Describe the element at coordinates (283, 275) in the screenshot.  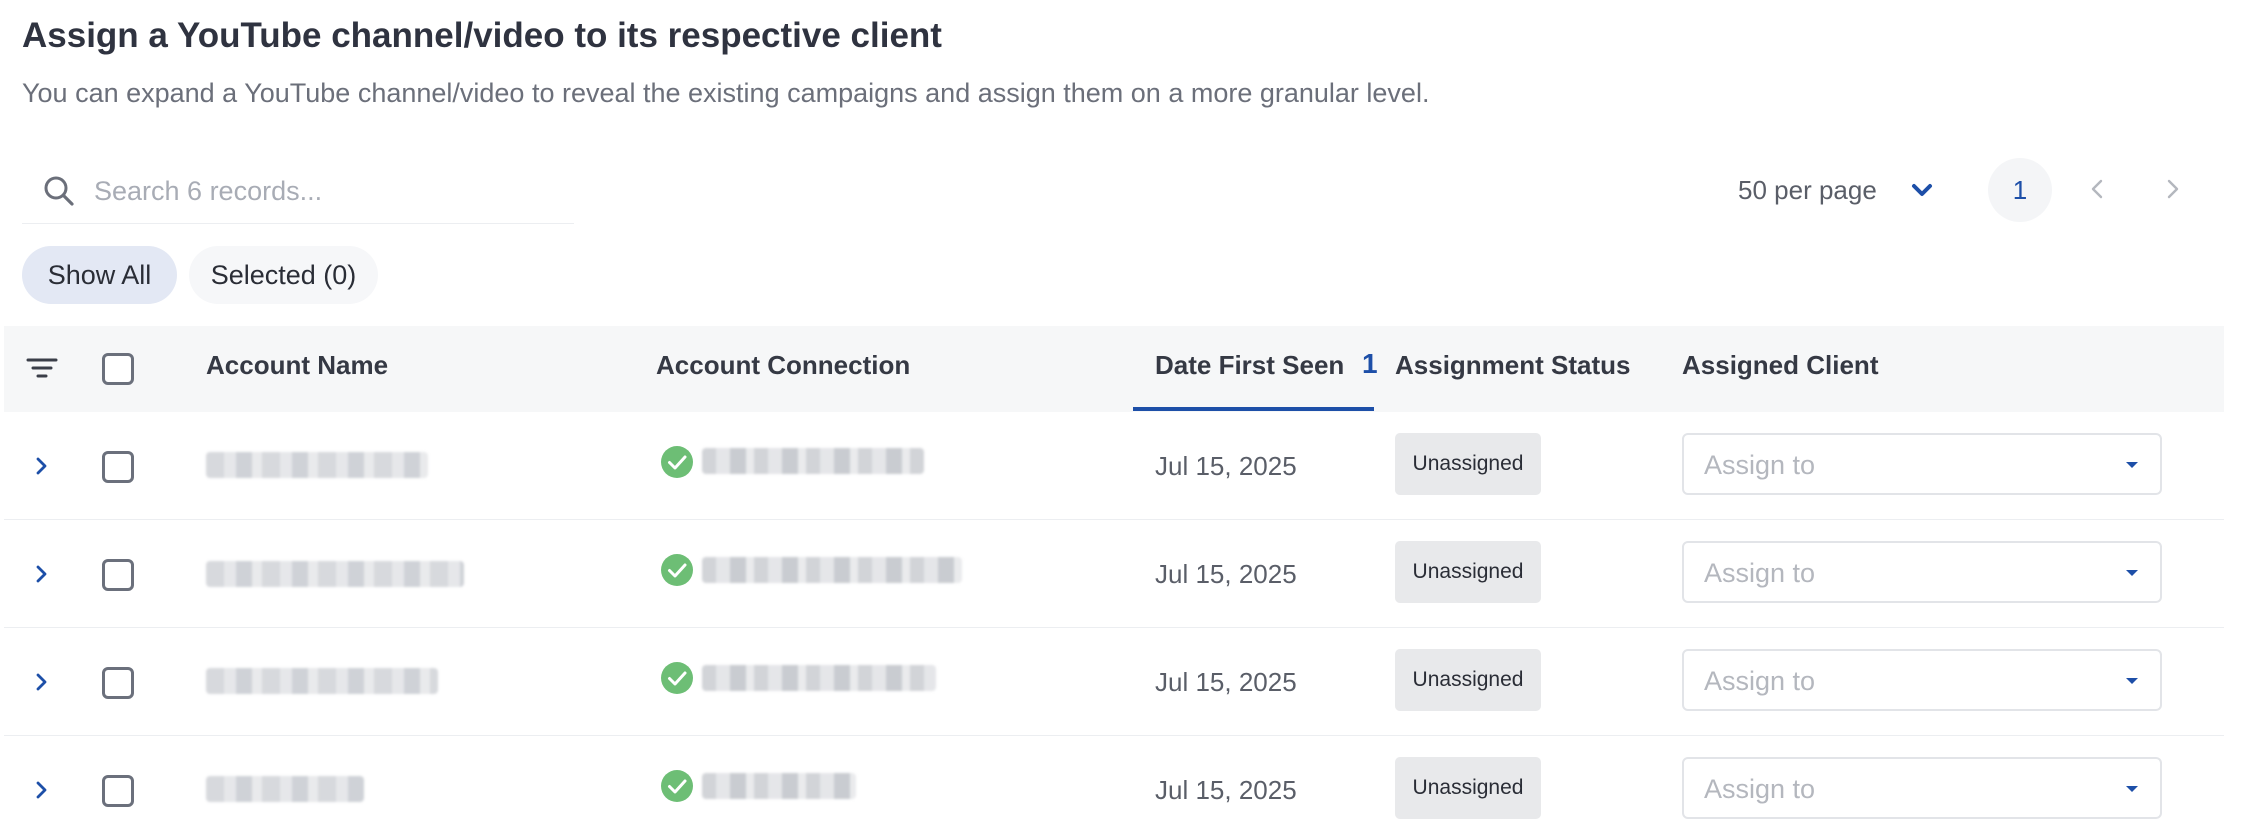
I see `selected-filter-button: Selected (0)` at that location.